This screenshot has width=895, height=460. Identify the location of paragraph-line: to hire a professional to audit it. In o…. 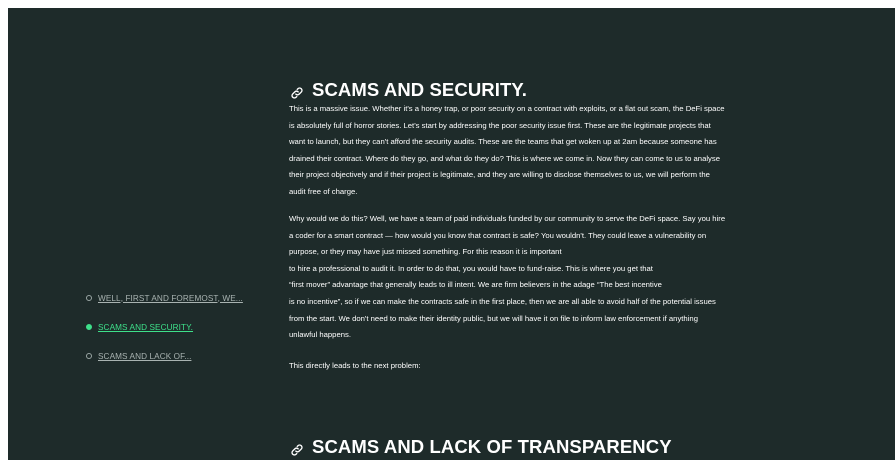
(471, 268).